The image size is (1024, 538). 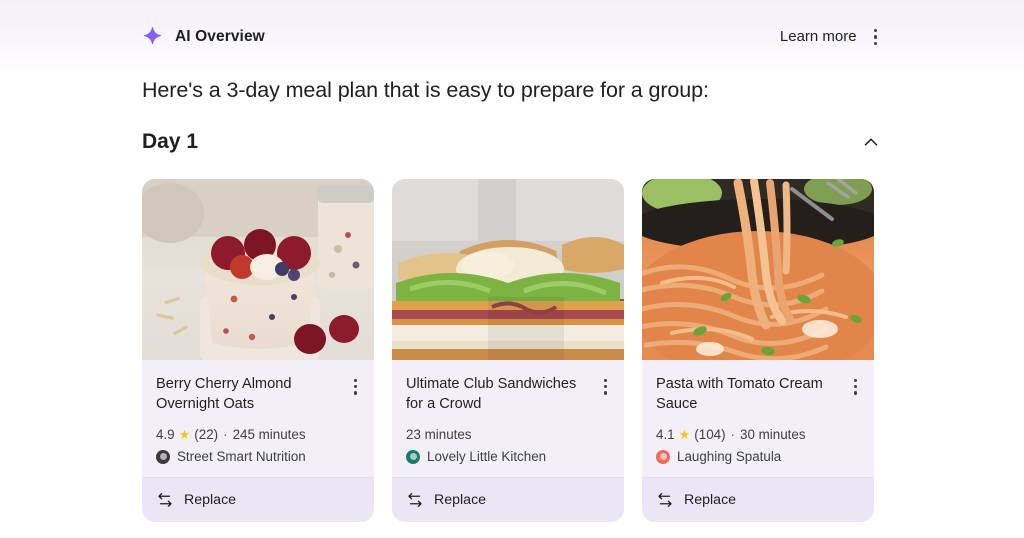 I want to click on recipe-meta: 4.1 ★ (104) · 30 minutes, so click(x=758, y=434).